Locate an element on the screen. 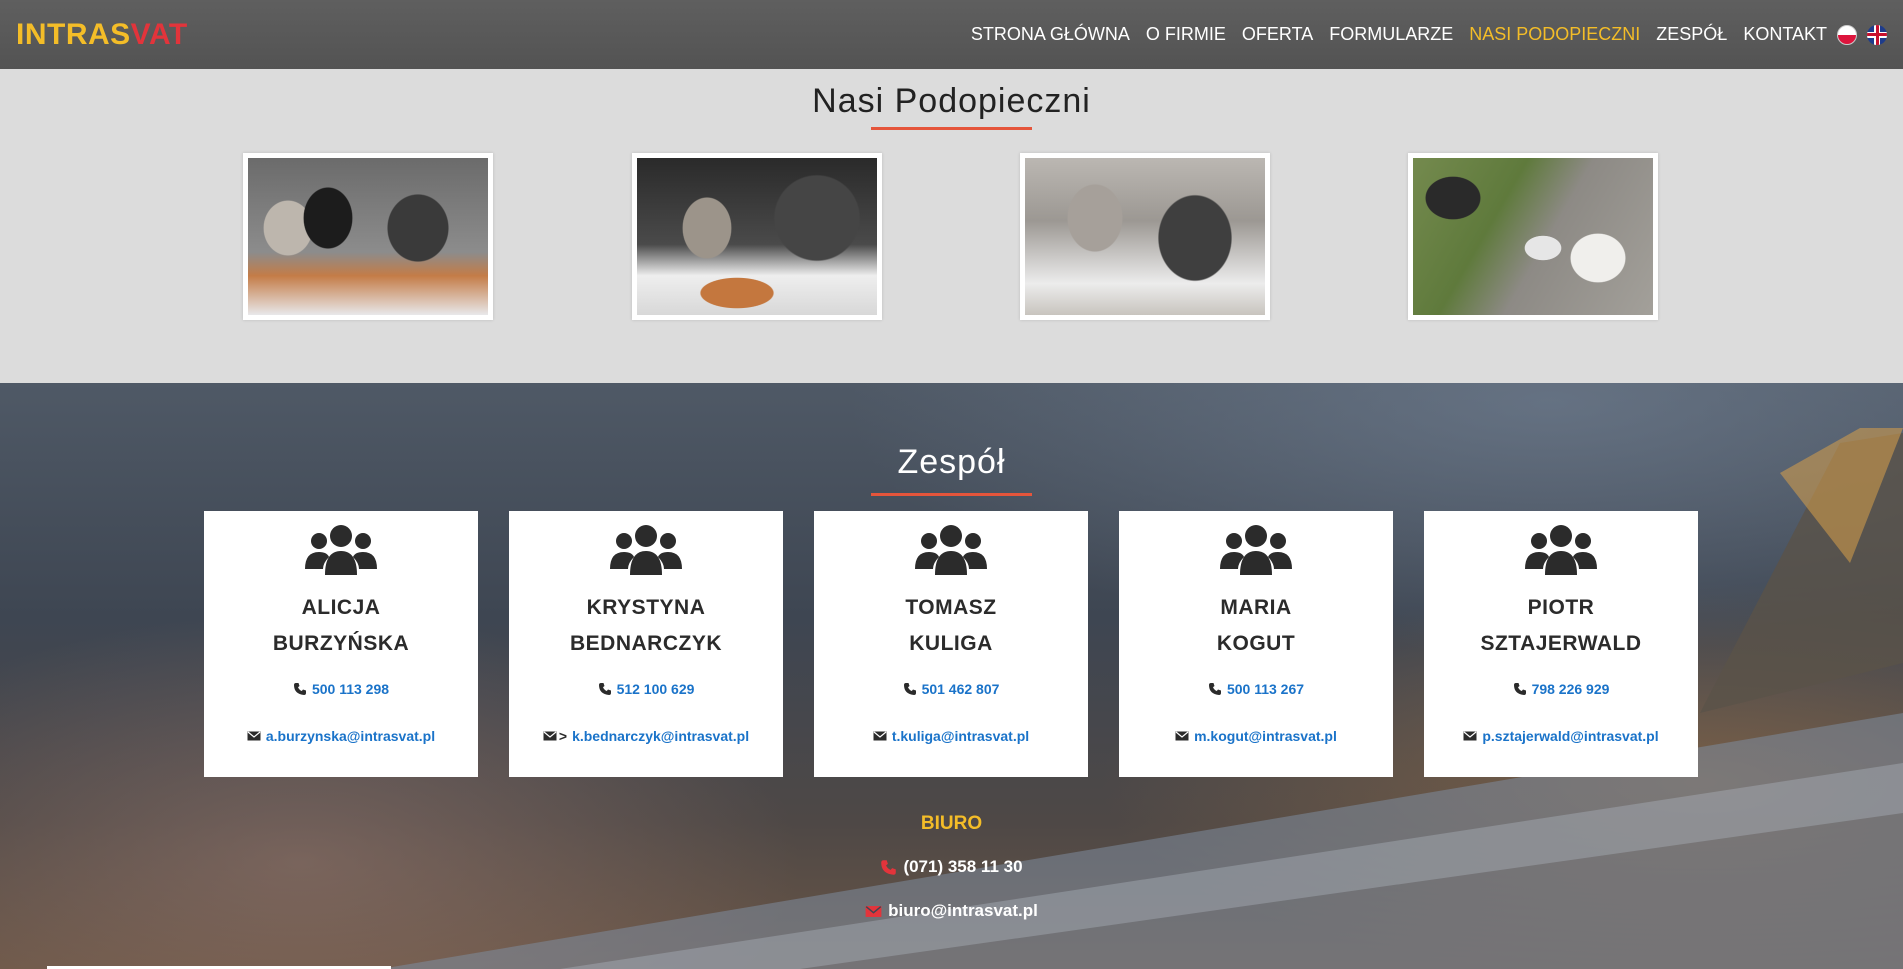 The height and width of the screenshot is (969, 1903). member-email-link: t.kuliga@intrasvat.pl is located at coordinates (951, 736).